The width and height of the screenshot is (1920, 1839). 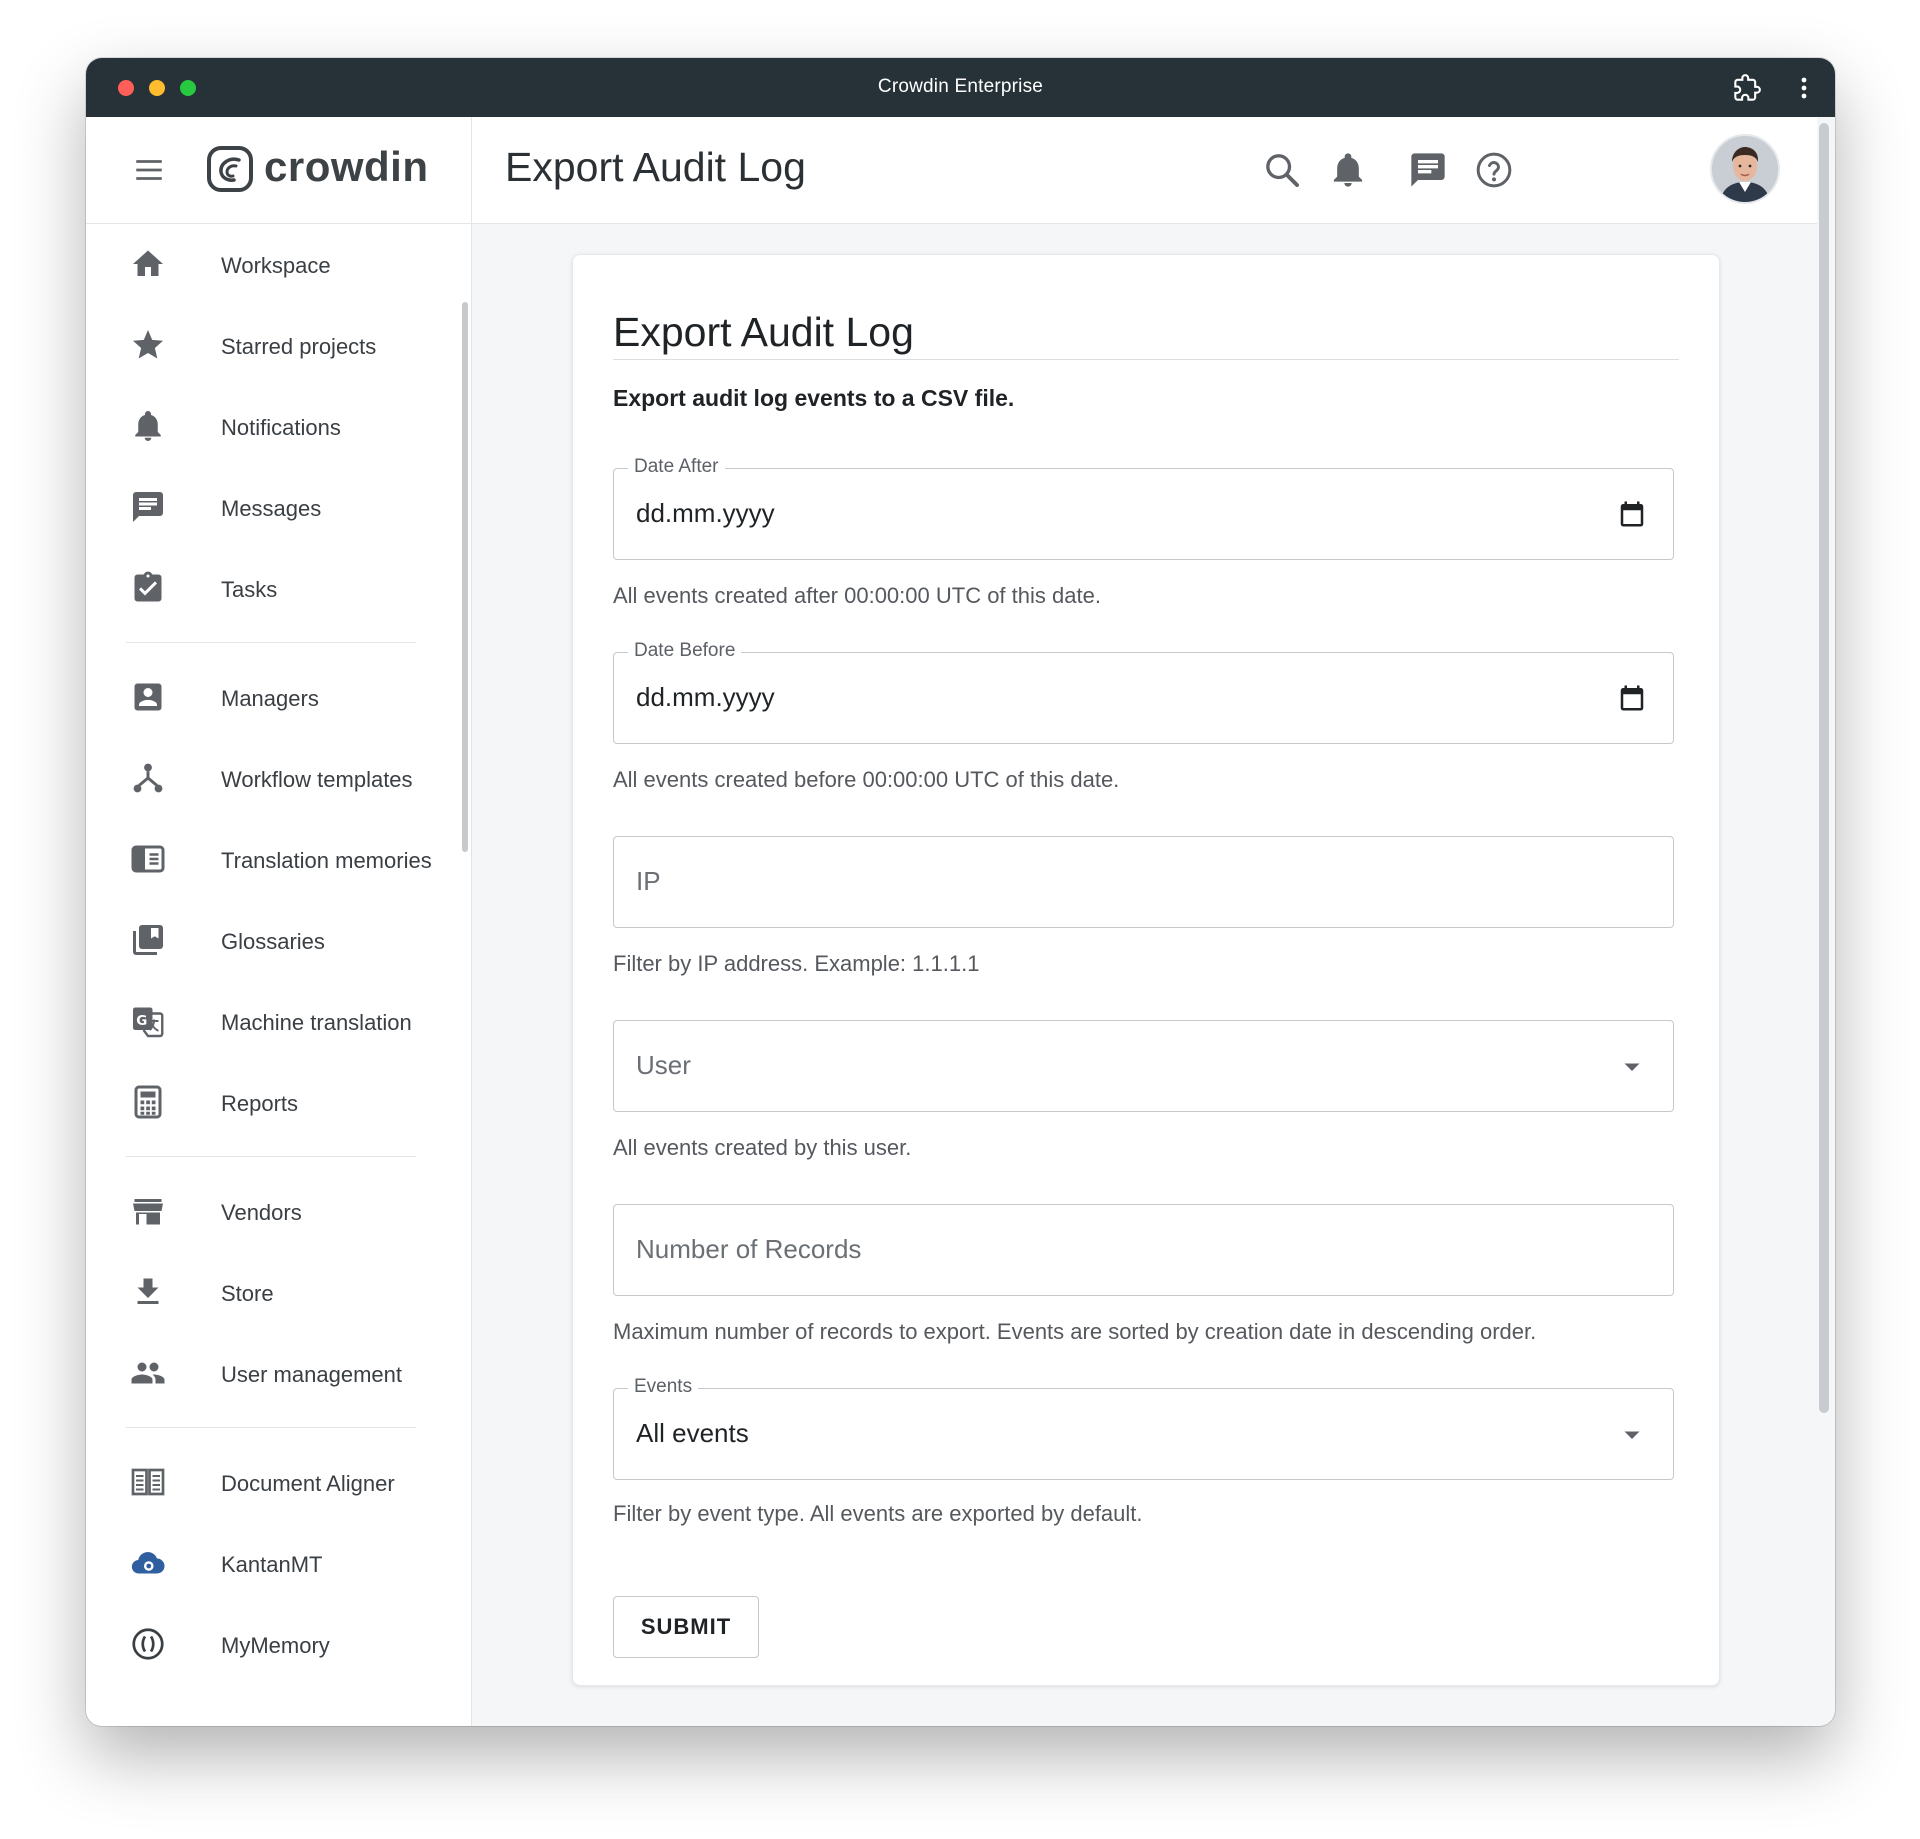 I want to click on sidebar-item-label: MyMemory, so click(x=275, y=1645).